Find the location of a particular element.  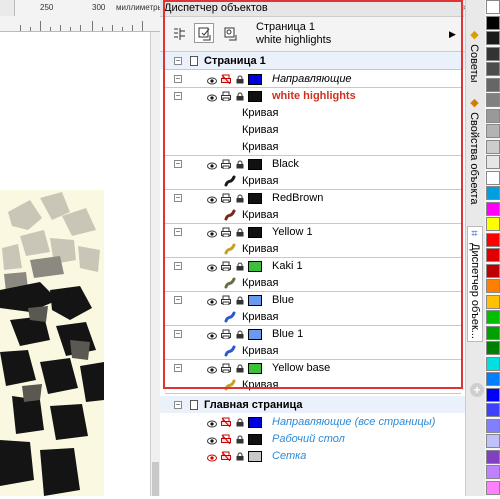

master-layer-row: Направляющие (все страницы) is located at coordinates (312, 422).